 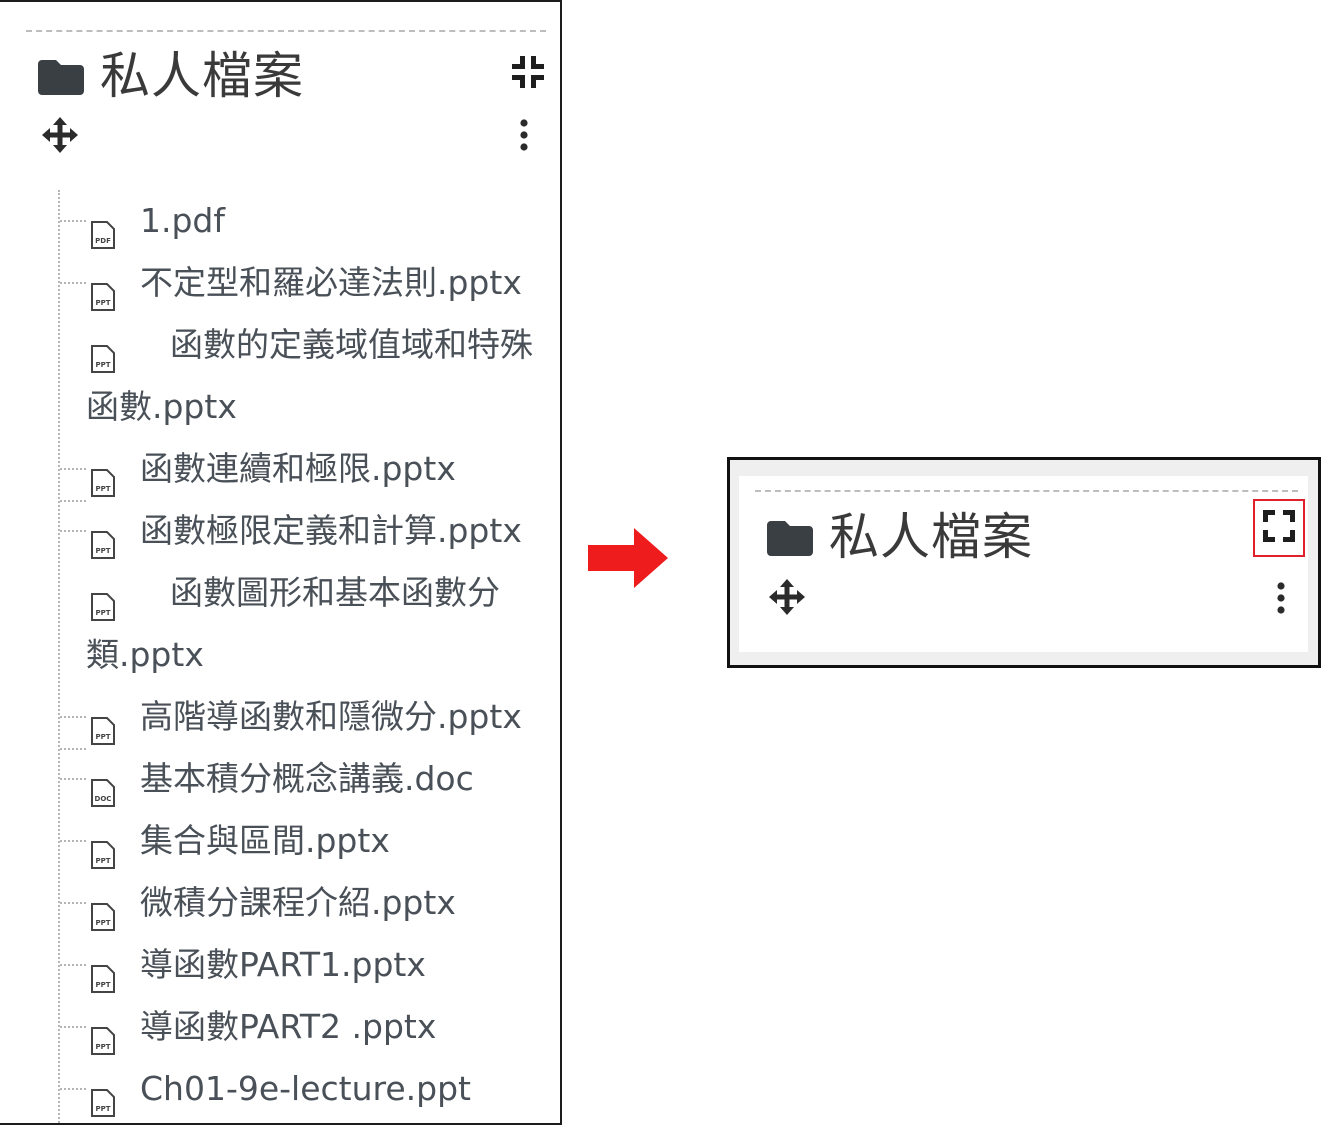 What do you see at coordinates (331, 282) in the screenshot?
I see `file-name: 不定型和羅必達法則.pptx` at bounding box center [331, 282].